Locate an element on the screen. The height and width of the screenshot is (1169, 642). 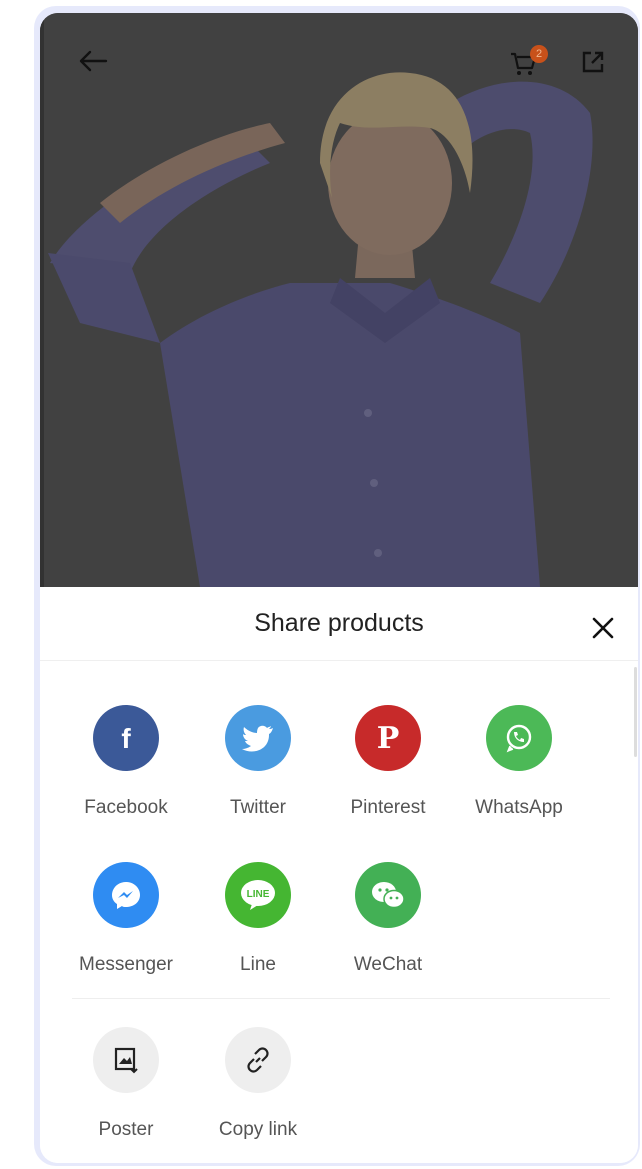
share-label: Twitter is located at coordinates (258, 807).